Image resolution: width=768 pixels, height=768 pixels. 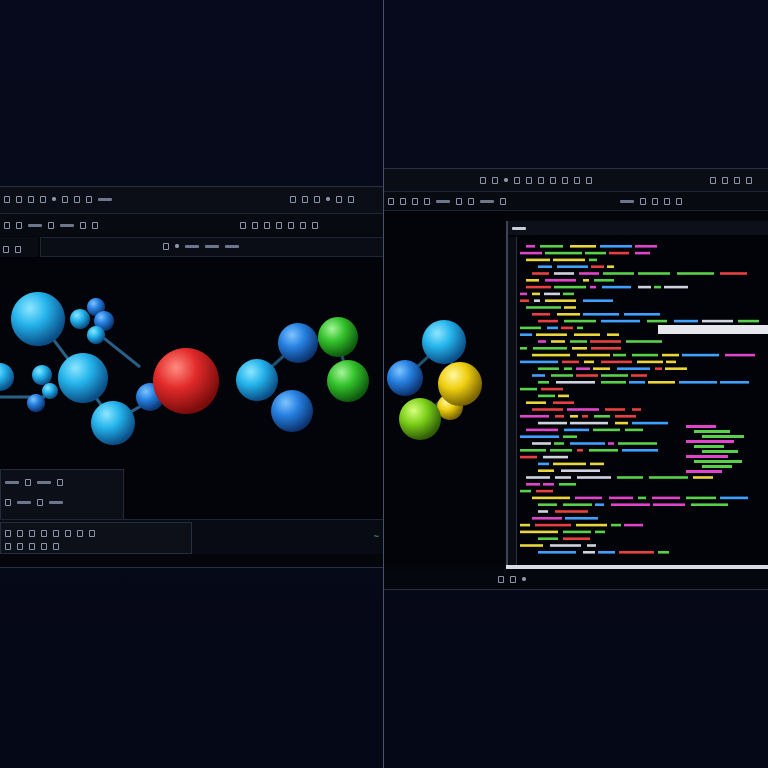 I want to click on render-menu-icon, so click(x=89, y=199).